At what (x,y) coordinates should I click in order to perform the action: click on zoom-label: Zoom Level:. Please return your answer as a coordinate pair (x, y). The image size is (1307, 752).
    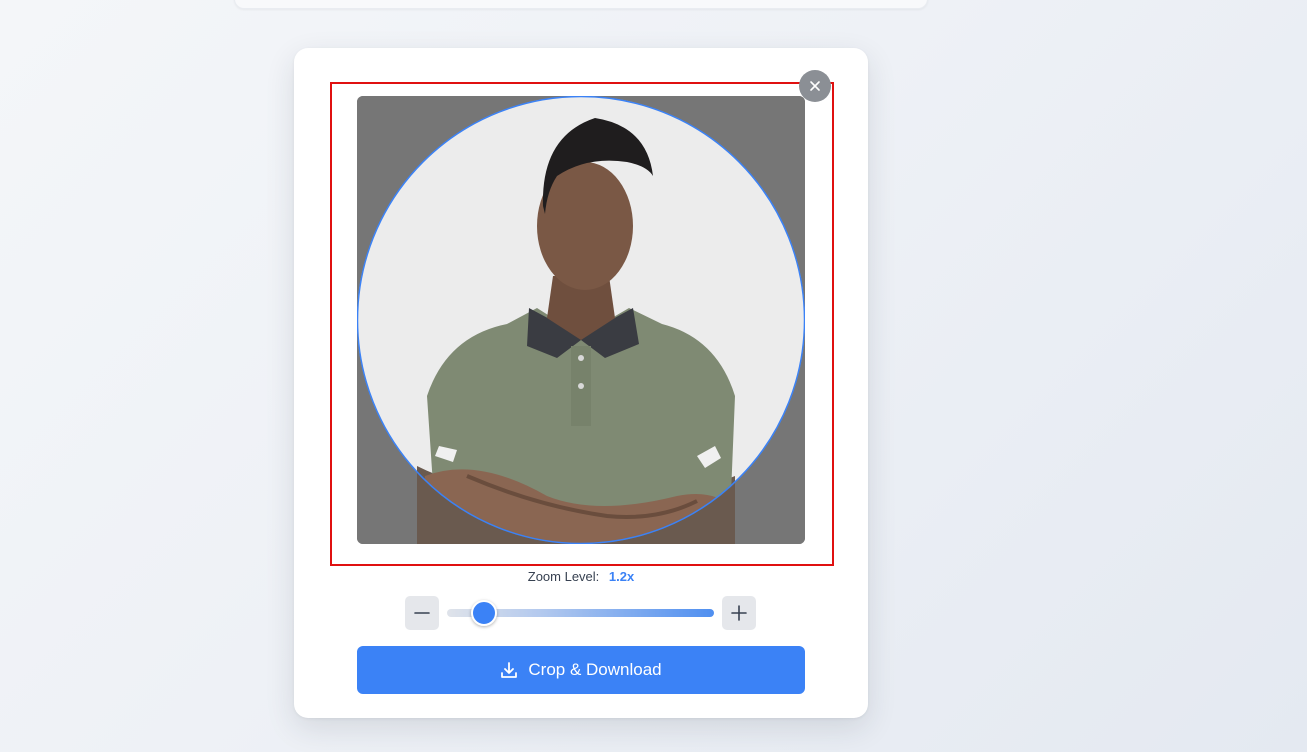
    Looking at the image, I should click on (563, 576).